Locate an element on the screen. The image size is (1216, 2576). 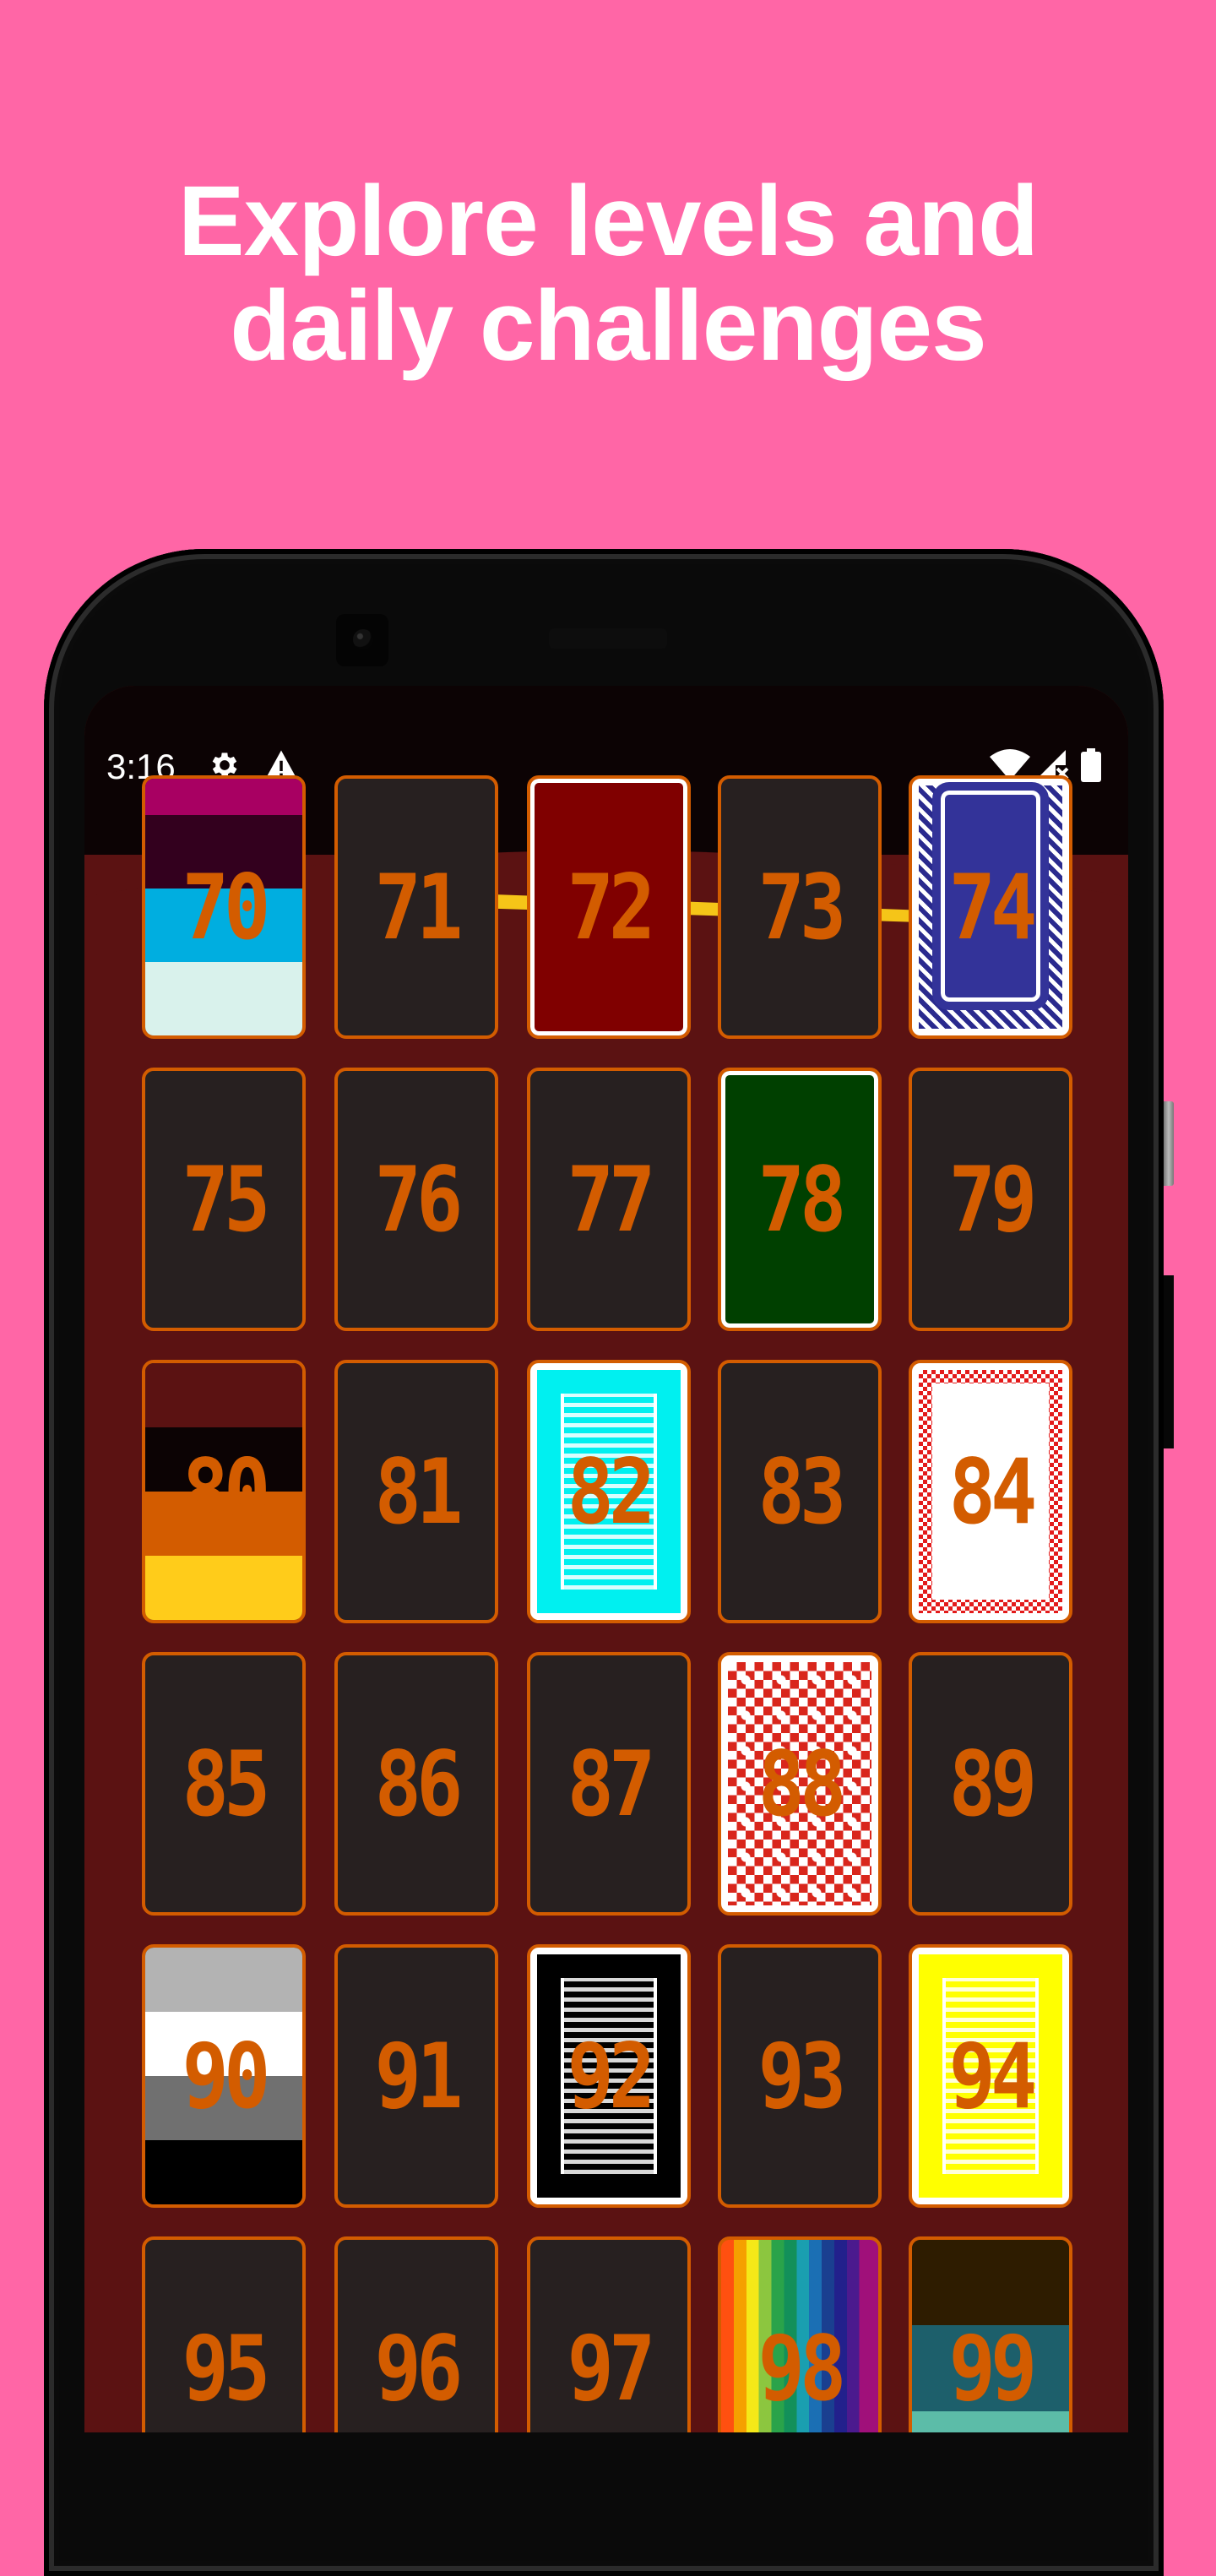
level-number: 71 is located at coordinates (419, 907).